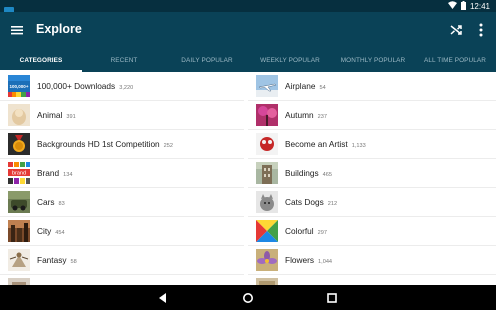 The image size is (496, 310). I want to click on category-count: 212, so click(332, 204).